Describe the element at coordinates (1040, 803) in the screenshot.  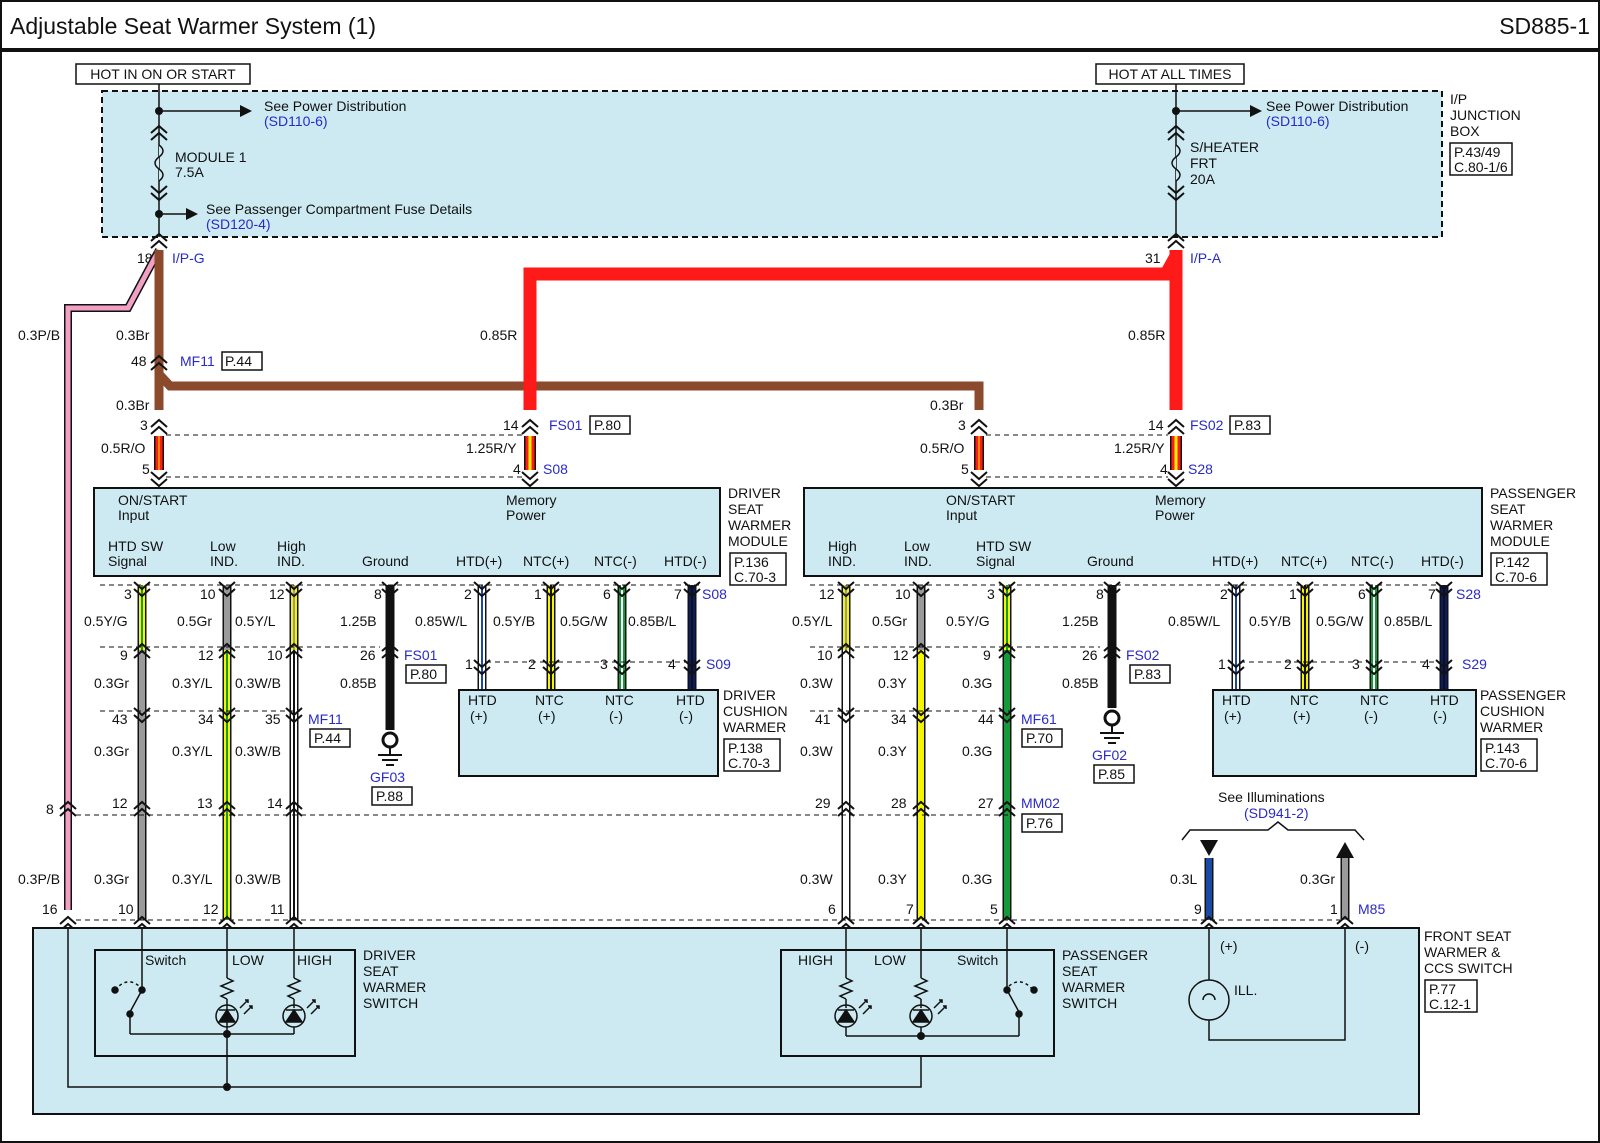
I see `mm02-connector: MM02` at that location.